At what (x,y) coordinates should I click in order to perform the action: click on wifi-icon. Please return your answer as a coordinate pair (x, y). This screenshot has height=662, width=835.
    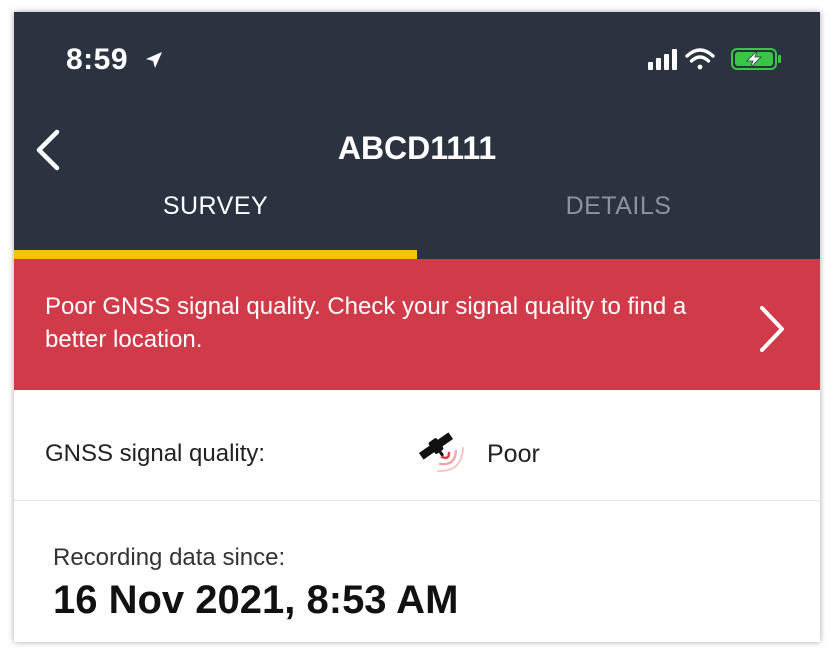
    Looking at the image, I should click on (700, 59).